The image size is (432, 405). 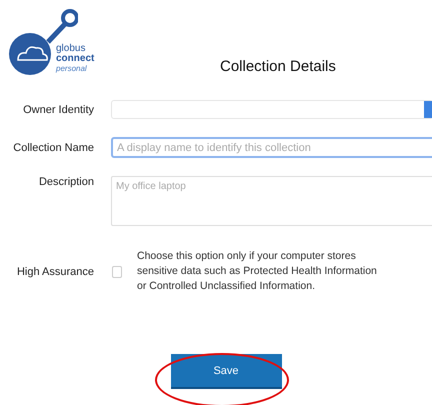 I want to click on logo-text: globus, so click(x=71, y=49).